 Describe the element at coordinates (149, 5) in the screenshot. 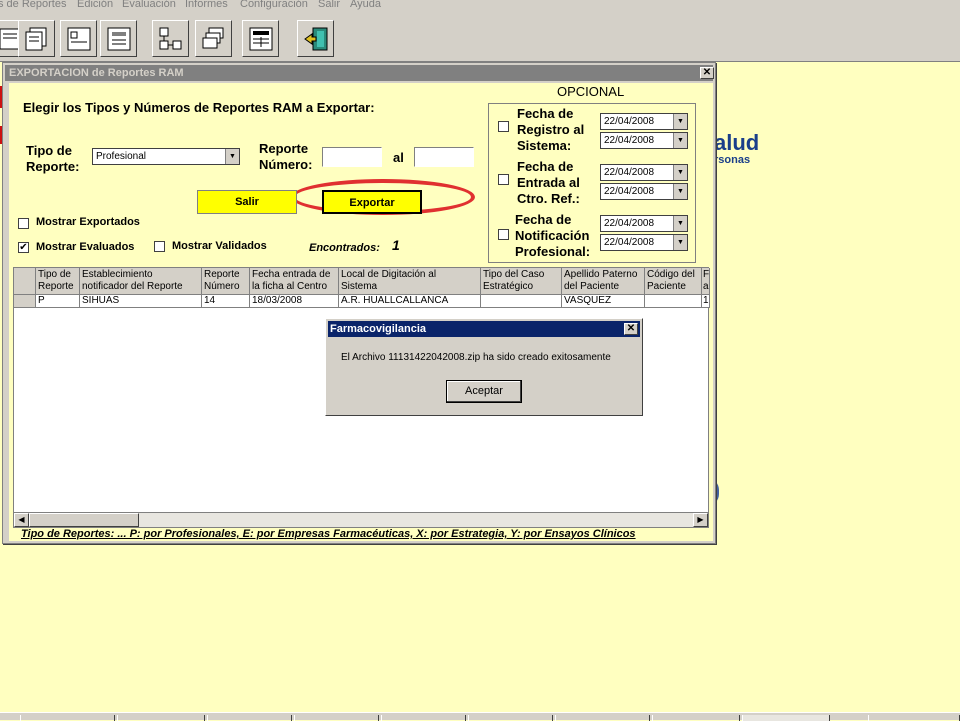

I see `menu-item-evaluacion: Evaluación` at that location.